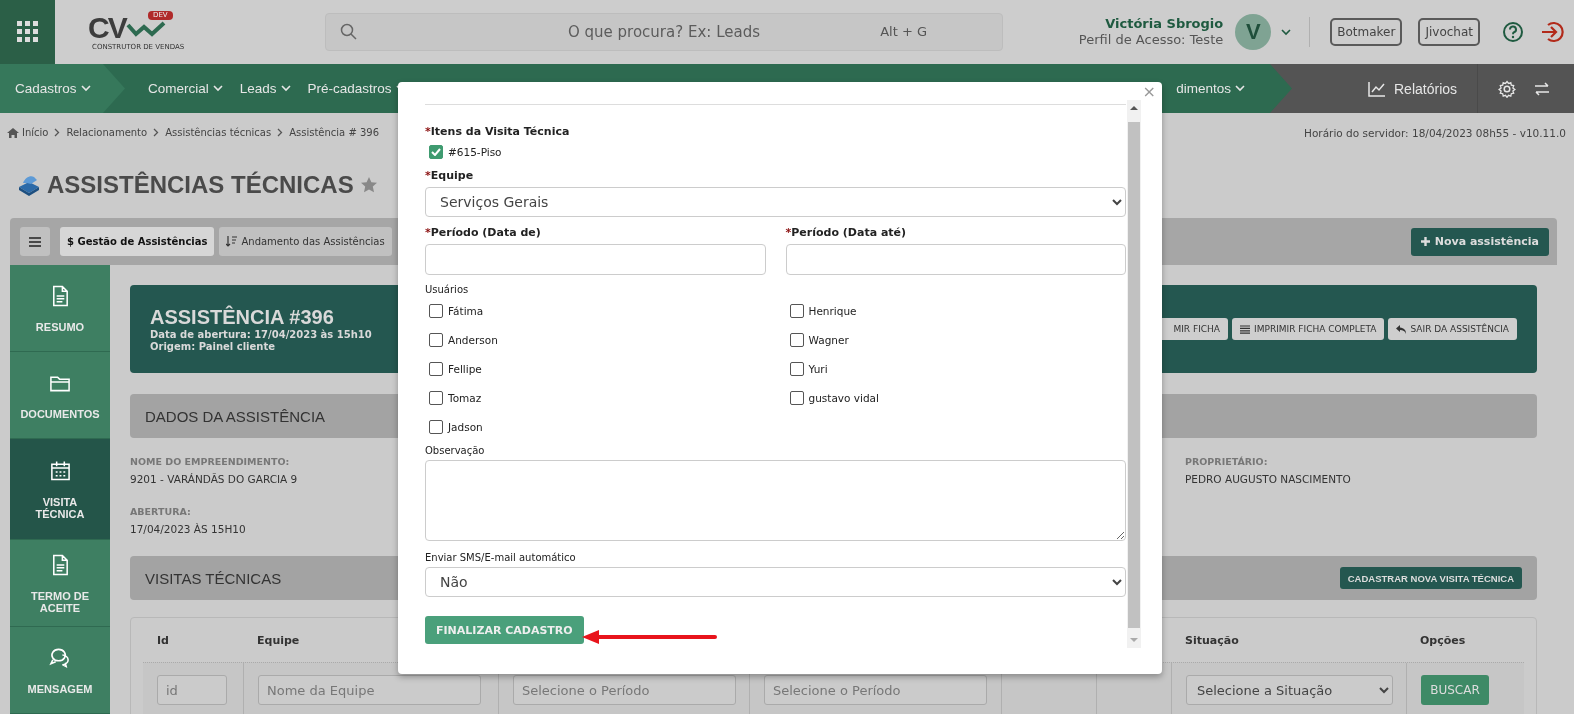 This screenshot has height=714, width=1574. Describe the element at coordinates (60, 670) in the screenshot. I see `side-nav-item: MENSAGEM` at that location.